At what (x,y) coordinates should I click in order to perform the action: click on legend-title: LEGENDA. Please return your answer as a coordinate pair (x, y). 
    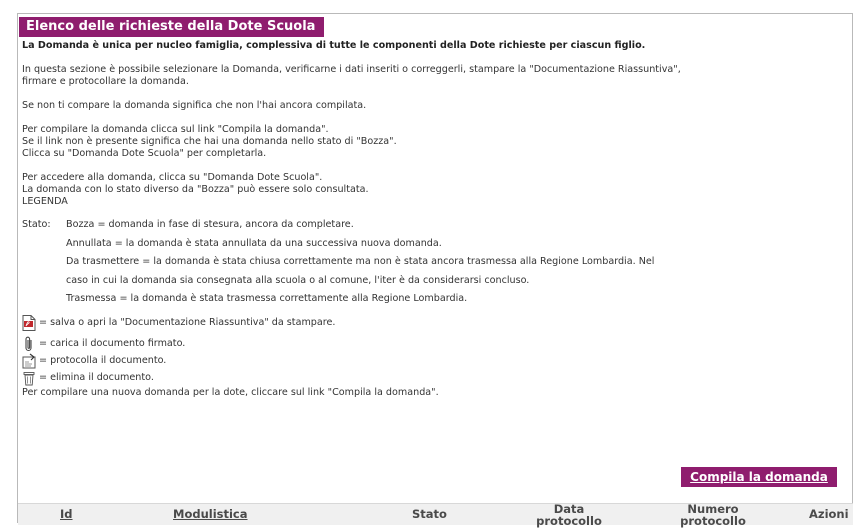
    Looking at the image, I should click on (45, 201).